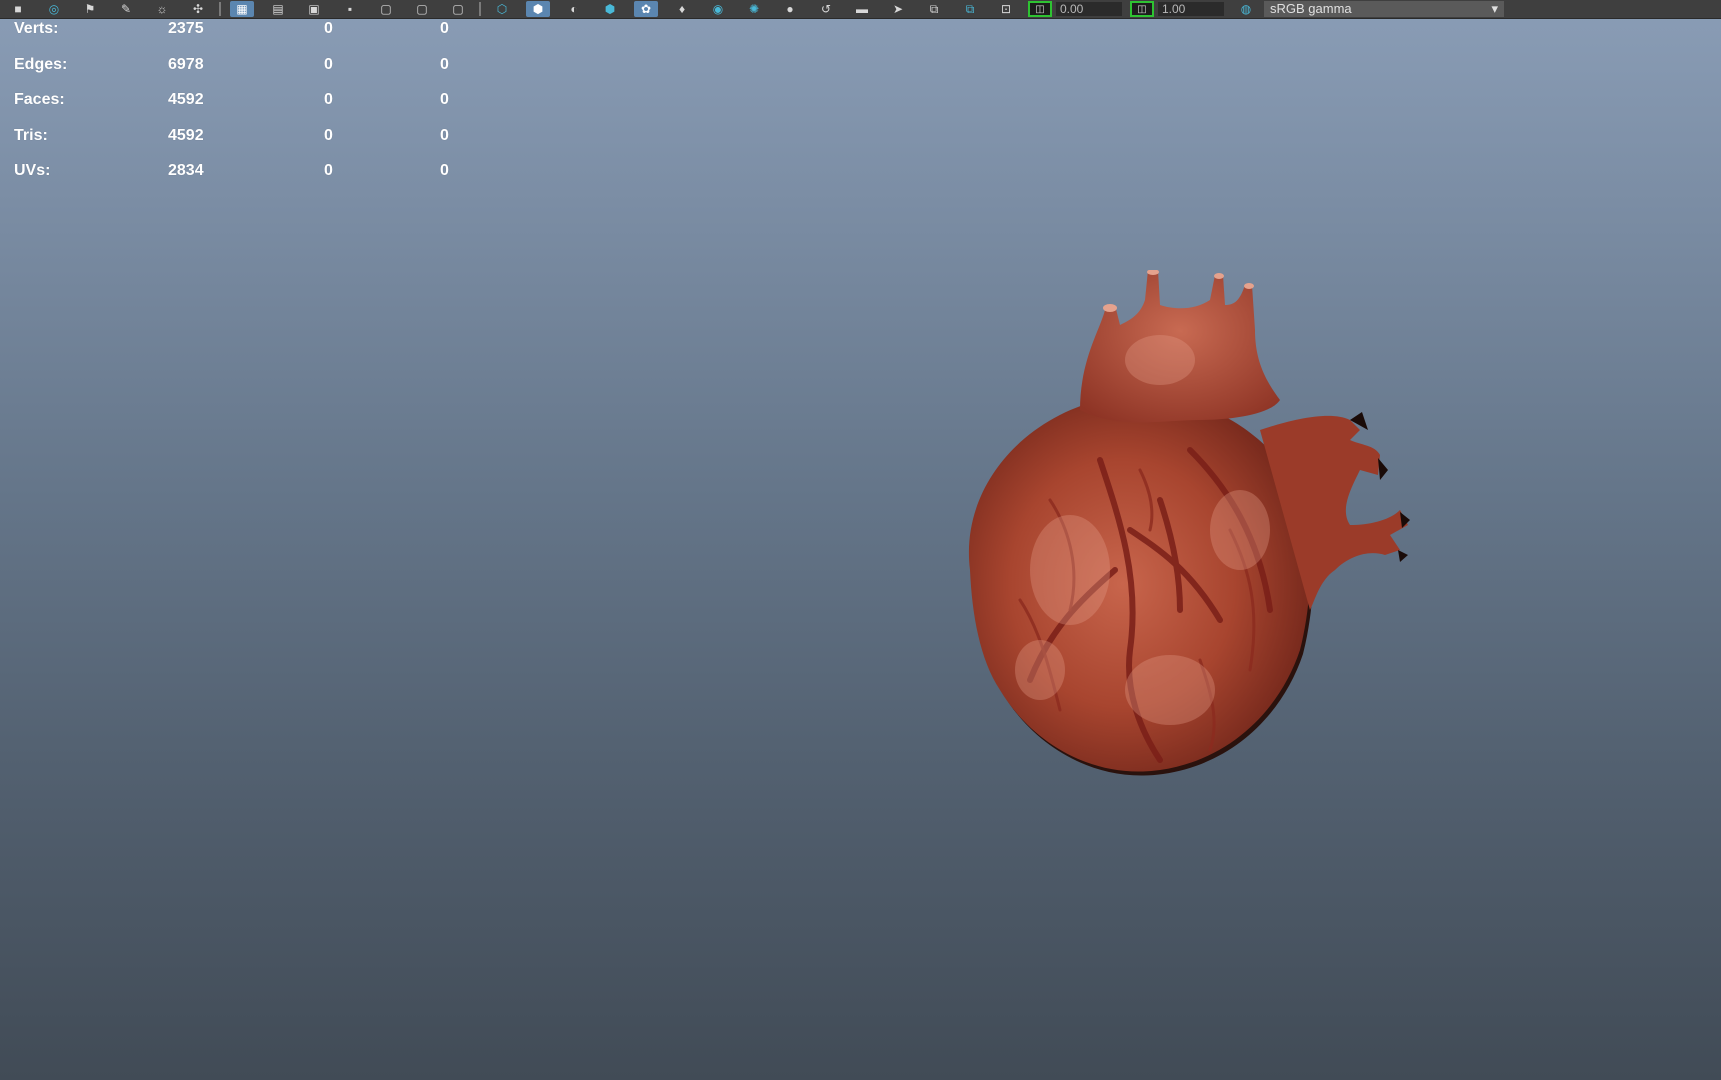 The width and height of the screenshot is (1721, 1080). I want to click on light-icon: ♦, so click(682, 9).